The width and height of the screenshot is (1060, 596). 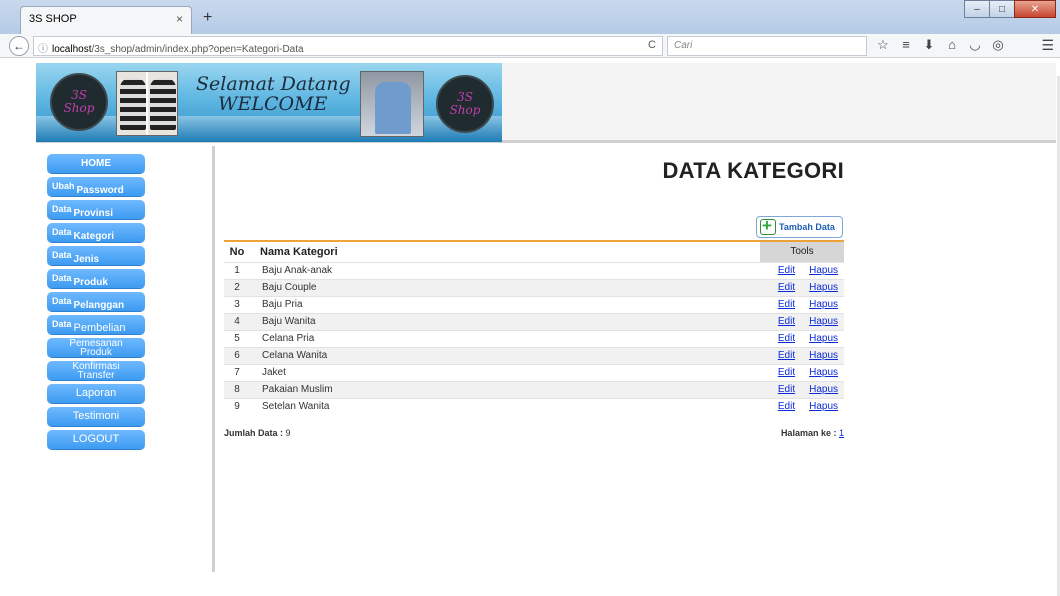 What do you see at coordinates (767, 46) in the screenshot?
I see `search-input: Cari` at bounding box center [767, 46].